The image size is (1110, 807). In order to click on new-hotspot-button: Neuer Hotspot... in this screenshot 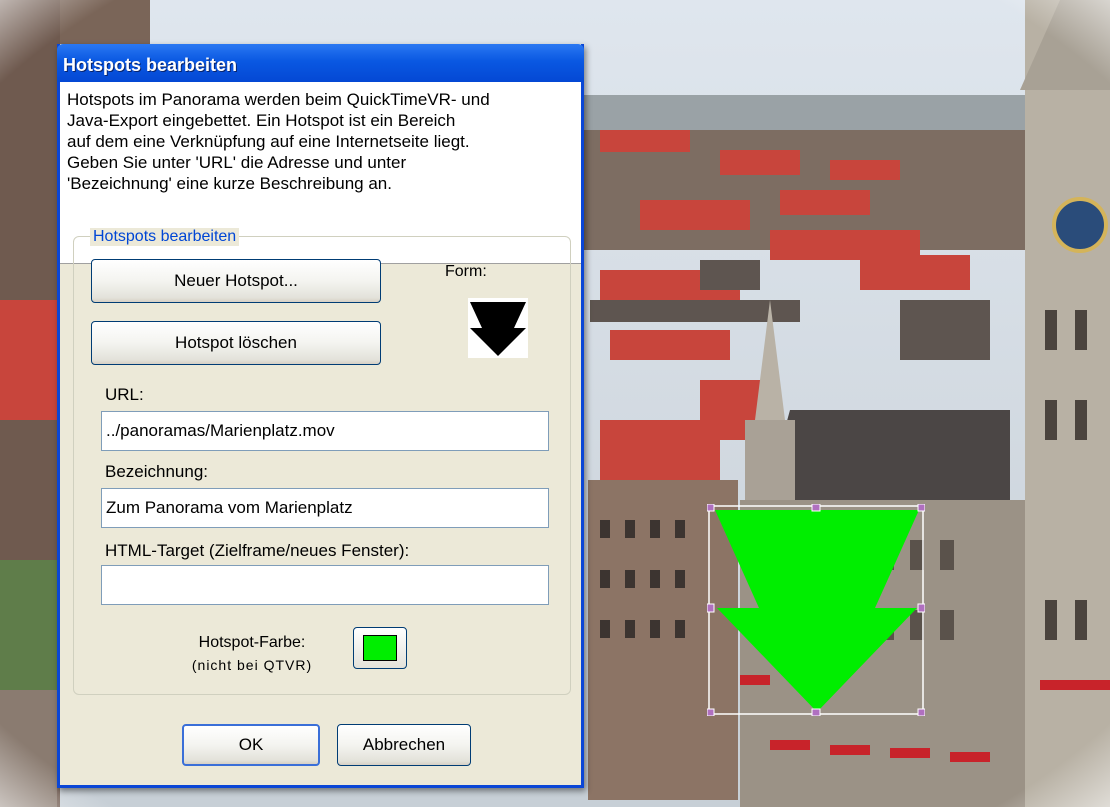, I will do `click(236, 281)`.